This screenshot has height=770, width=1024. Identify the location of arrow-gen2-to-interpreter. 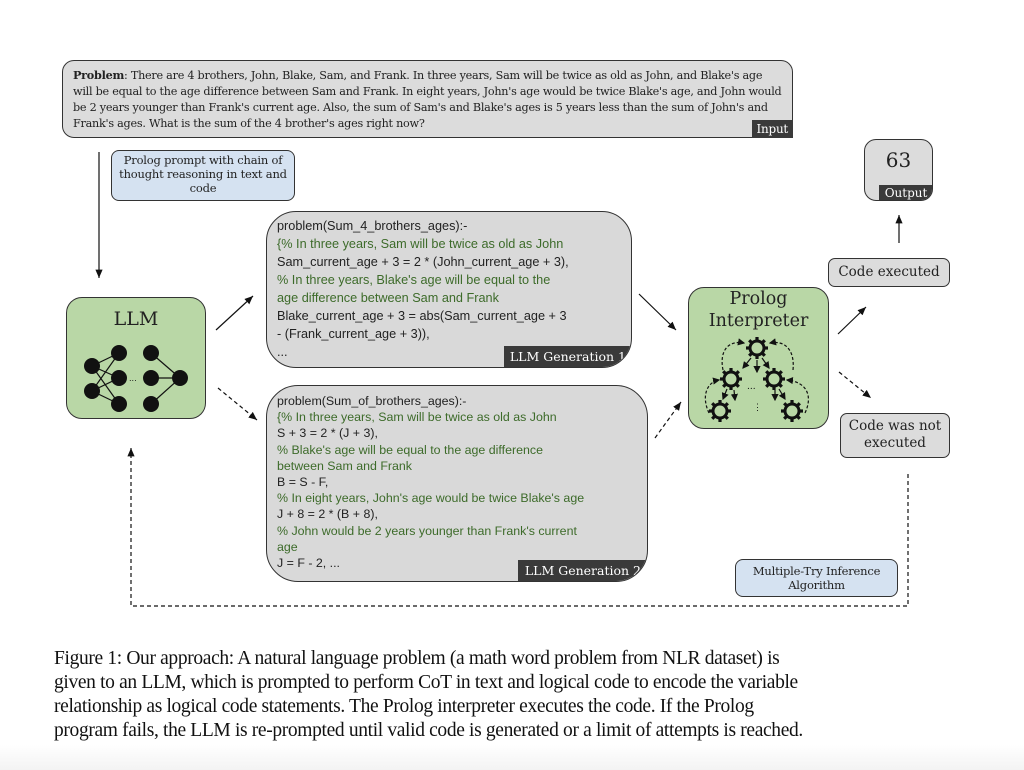
(668, 420).